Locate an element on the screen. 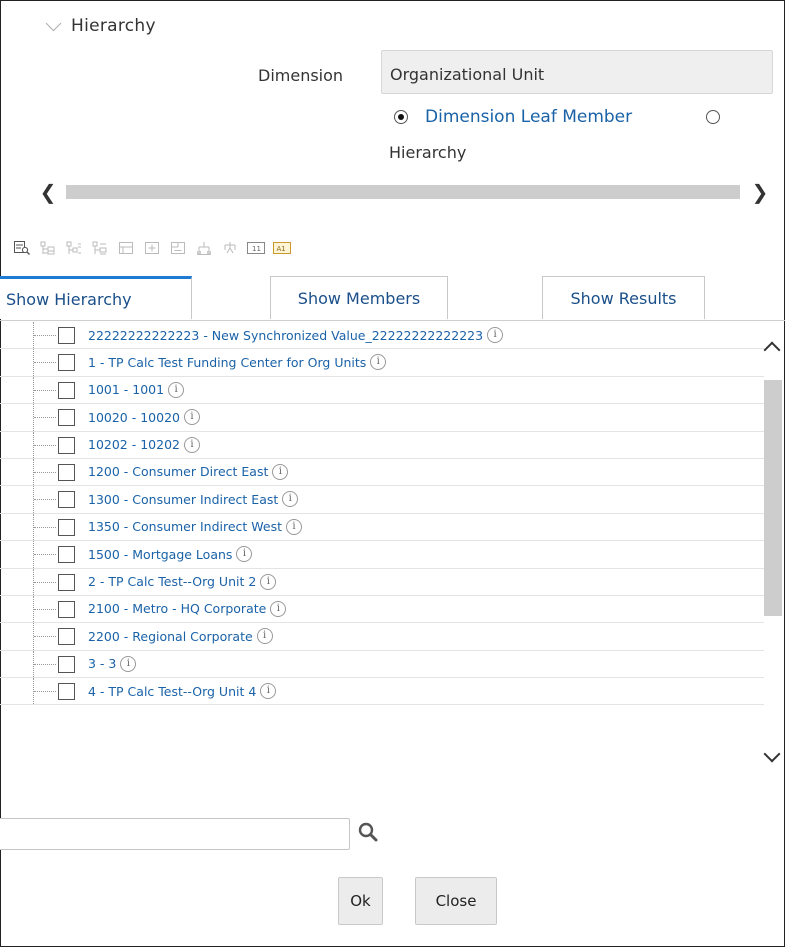 The height and width of the screenshot is (947, 785). view-tabs: Show Hierarchy Show Members Show Results is located at coordinates (392, 298).